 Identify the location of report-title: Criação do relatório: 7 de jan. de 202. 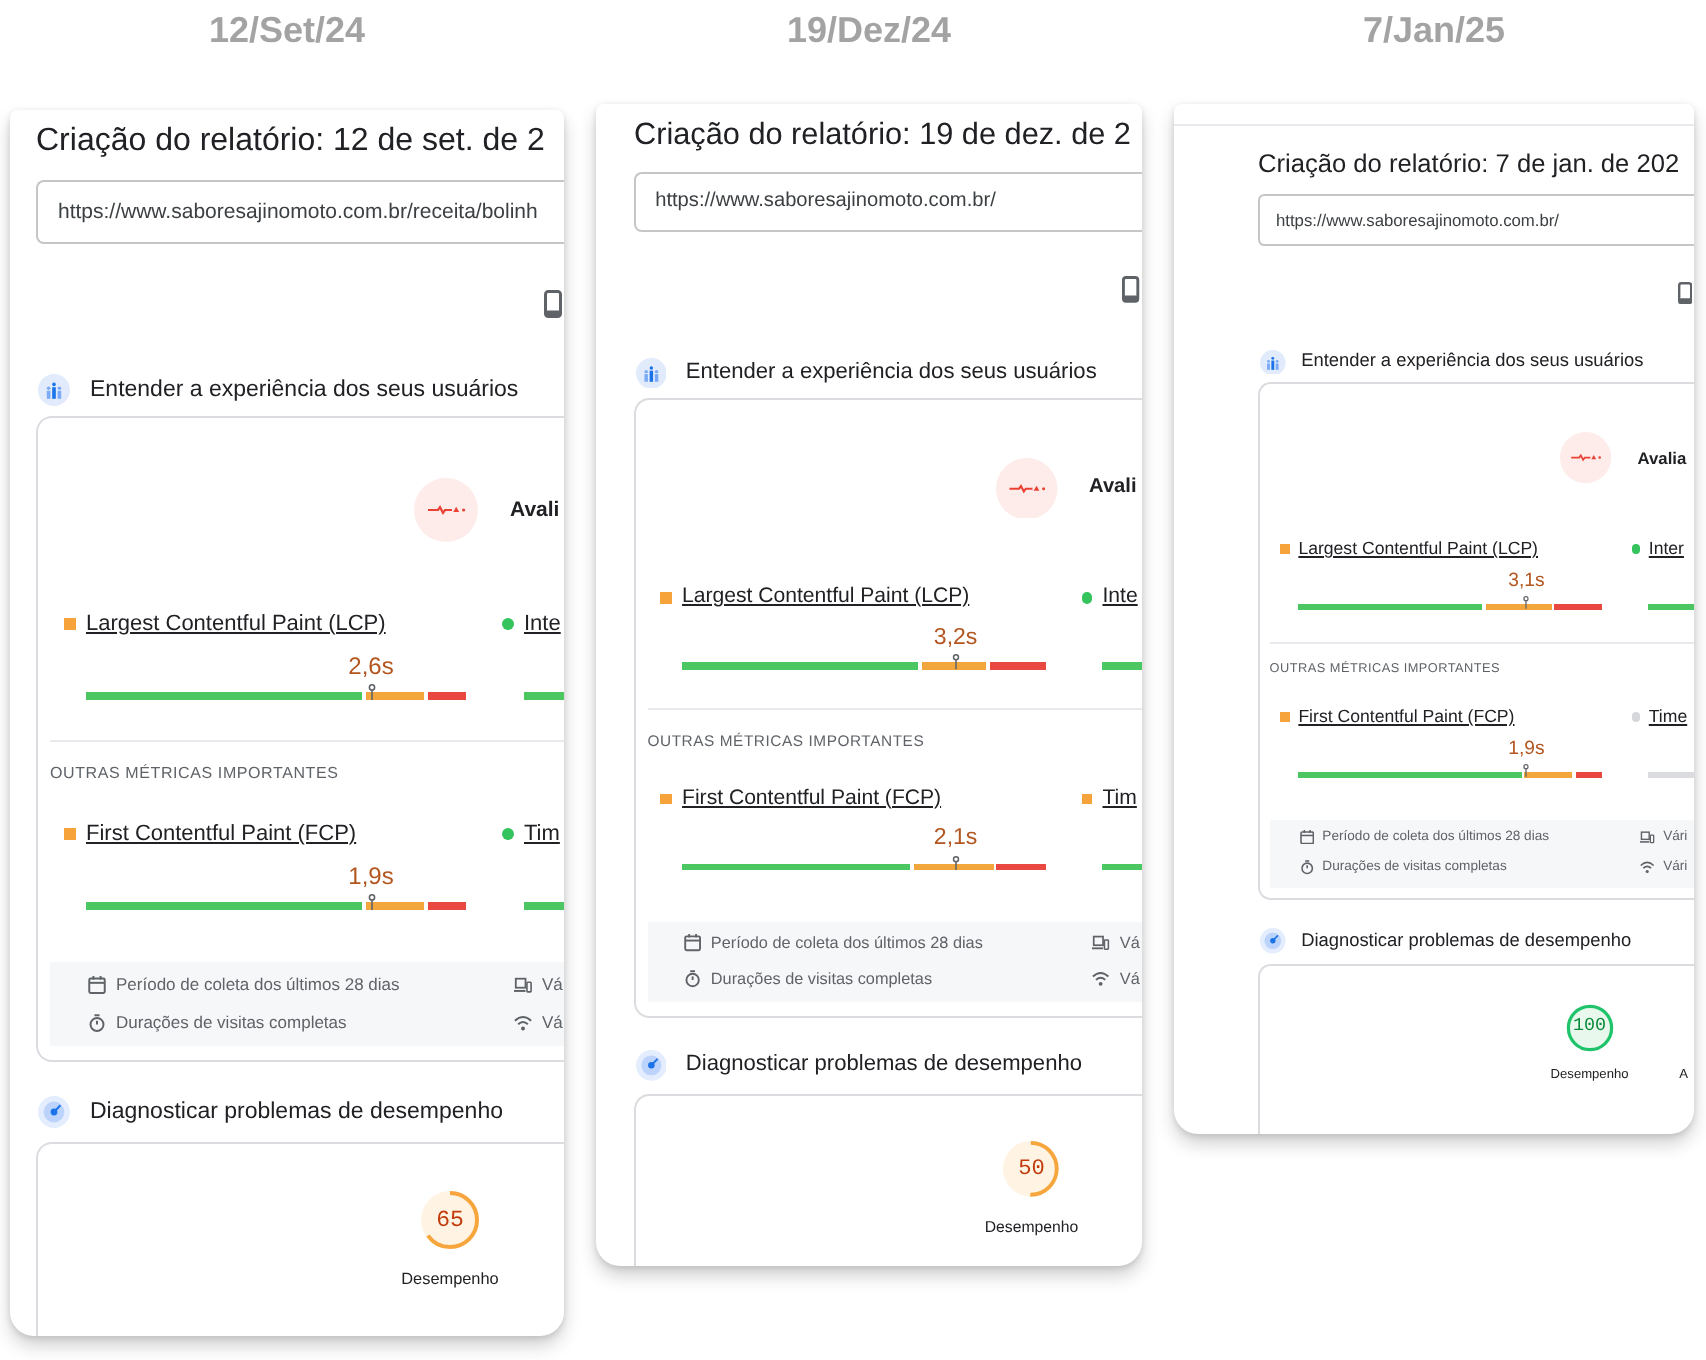
(1470, 163).